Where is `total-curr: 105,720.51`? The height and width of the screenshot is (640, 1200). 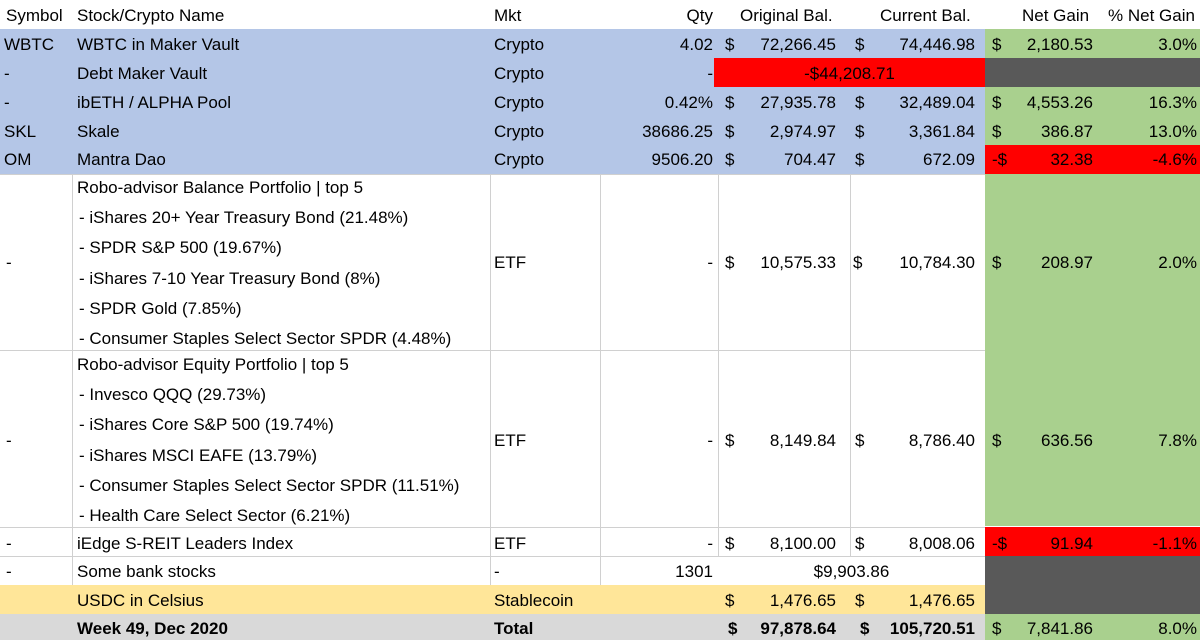 total-curr: 105,720.51 is located at coordinates (932, 628).